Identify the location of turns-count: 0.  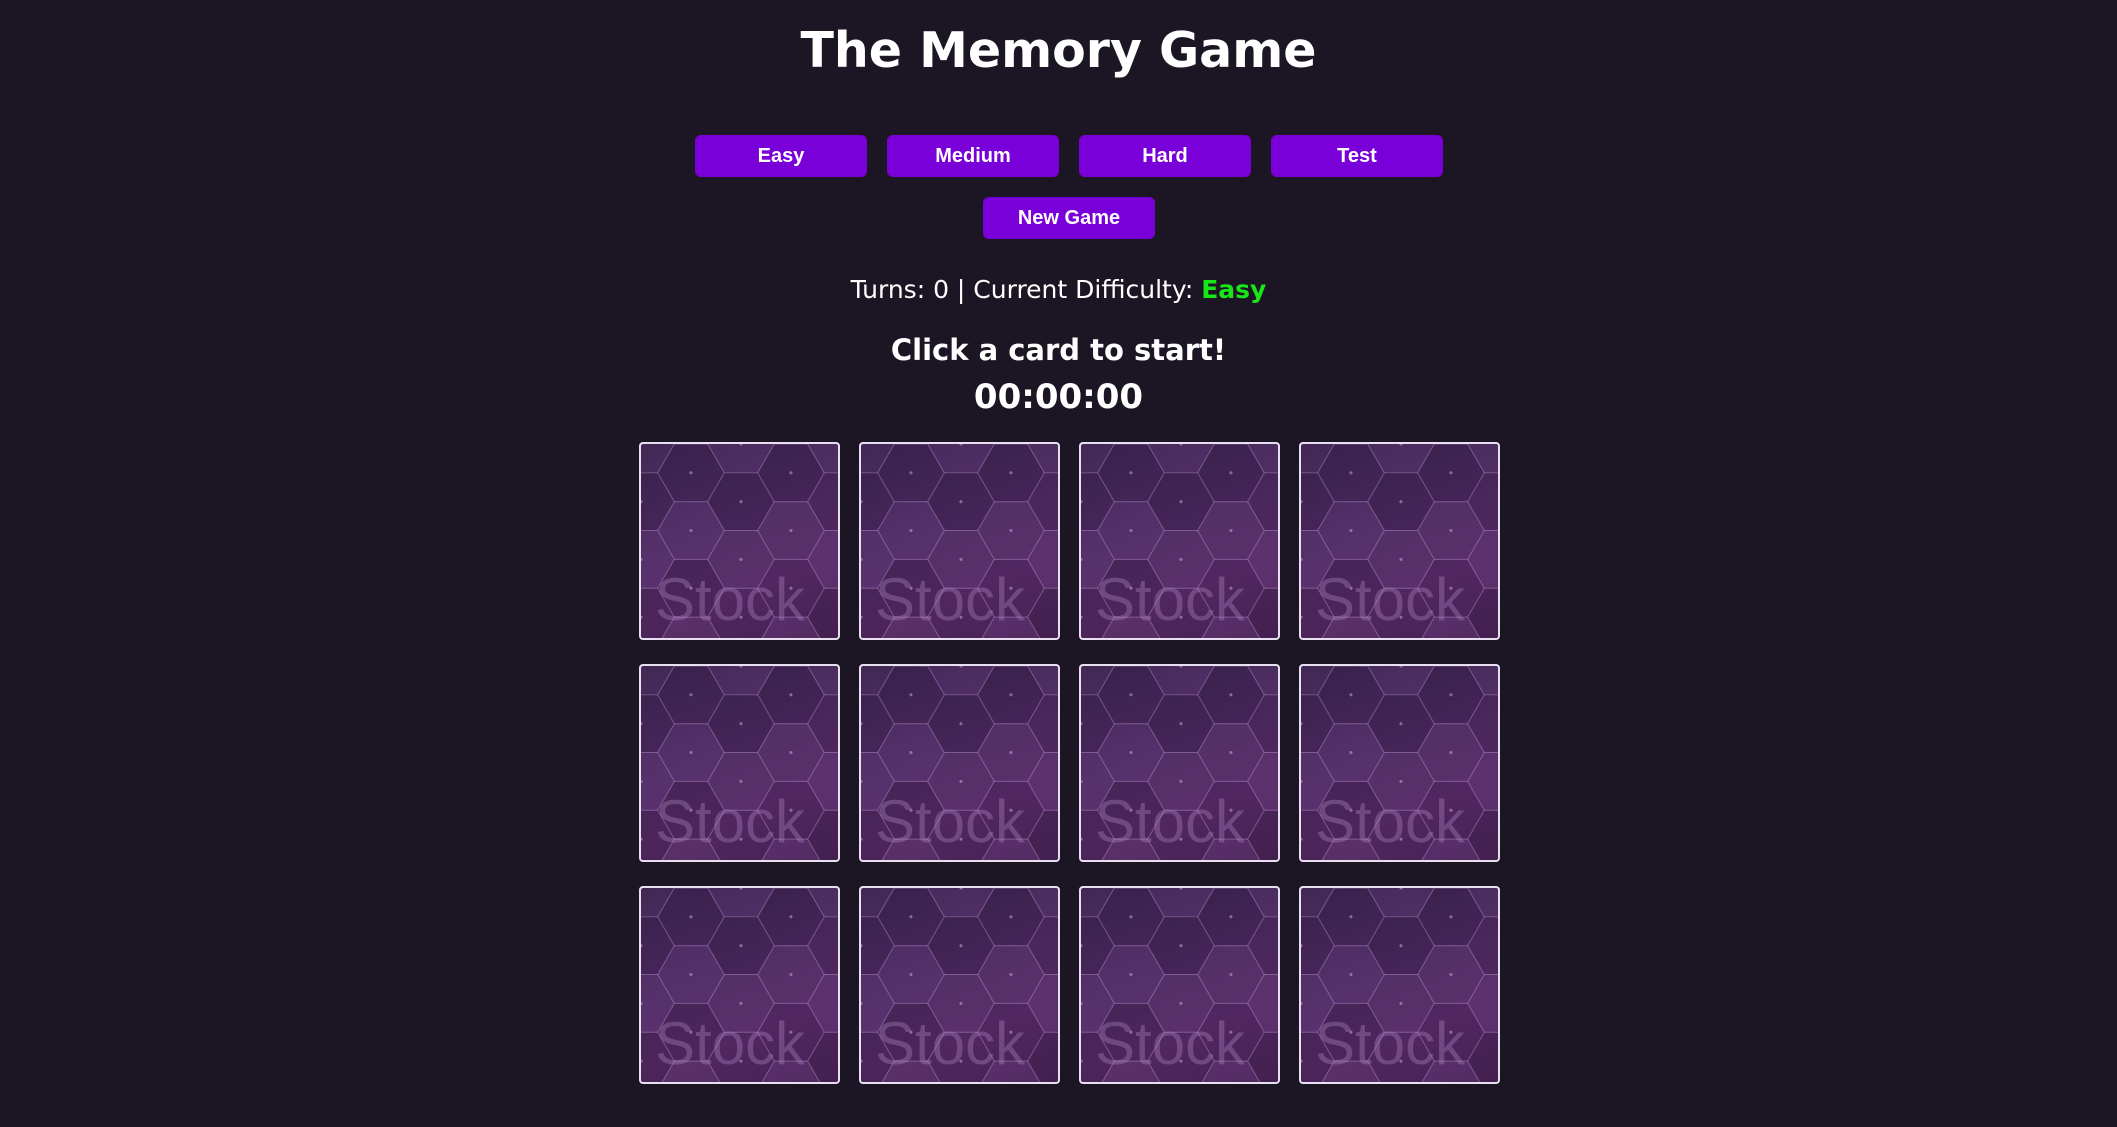
(941, 289).